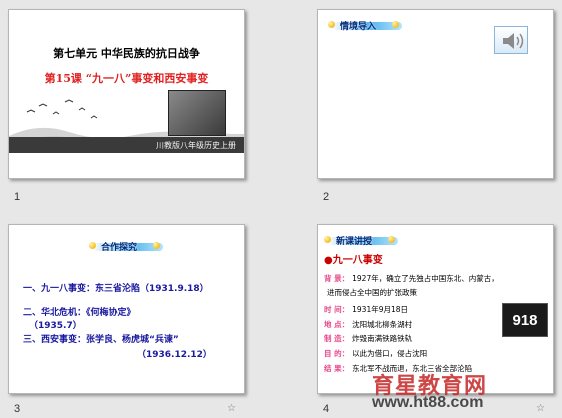 Image resolution: width=562 pixels, height=418 pixels. What do you see at coordinates (101, 340) in the screenshot?
I see `list-item: 三、西安事变：张学良、杨虎城“兵谏”` at bounding box center [101, 340].